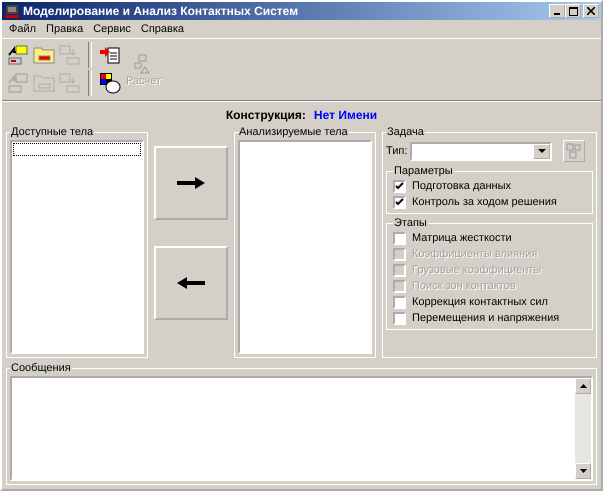 The height and width of the screenshot is (491, 603). Describe the element at coordinates (489, 202) in the screenshot. I see `checkbox: Контроль за ходом решения` at that location.